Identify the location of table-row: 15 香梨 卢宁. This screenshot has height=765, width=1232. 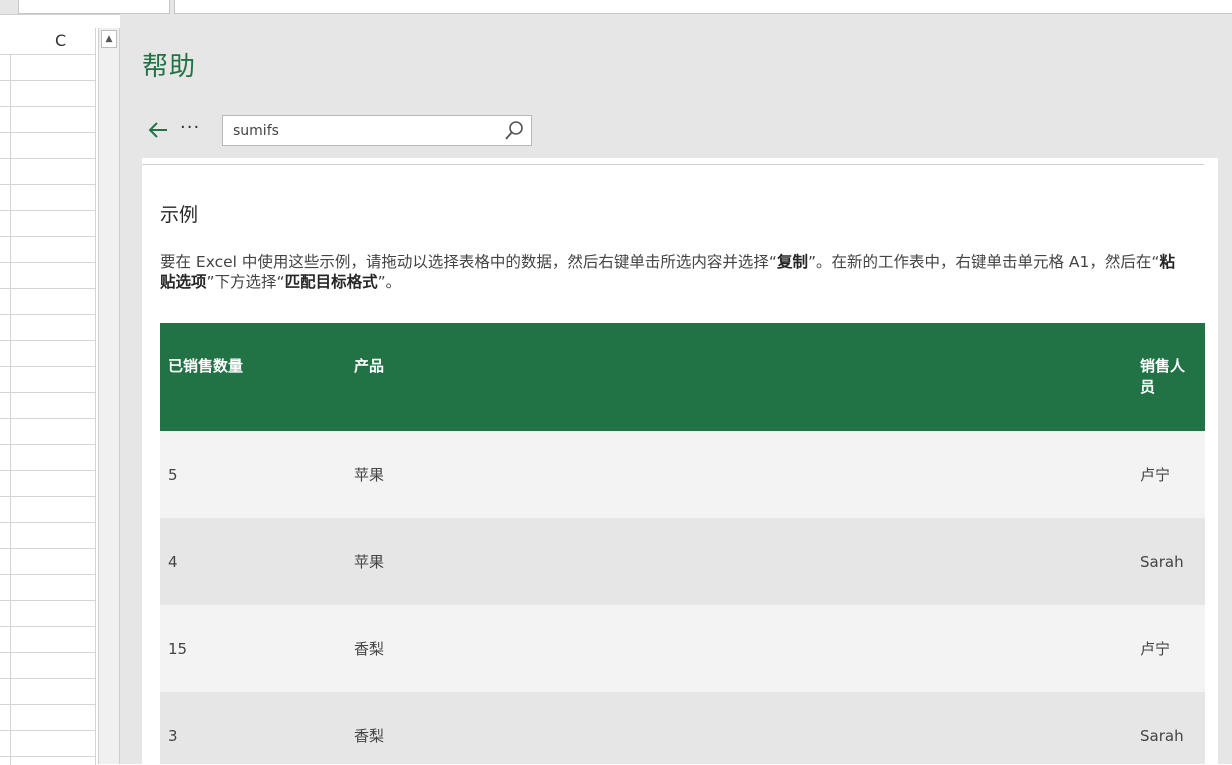
(682, 648).